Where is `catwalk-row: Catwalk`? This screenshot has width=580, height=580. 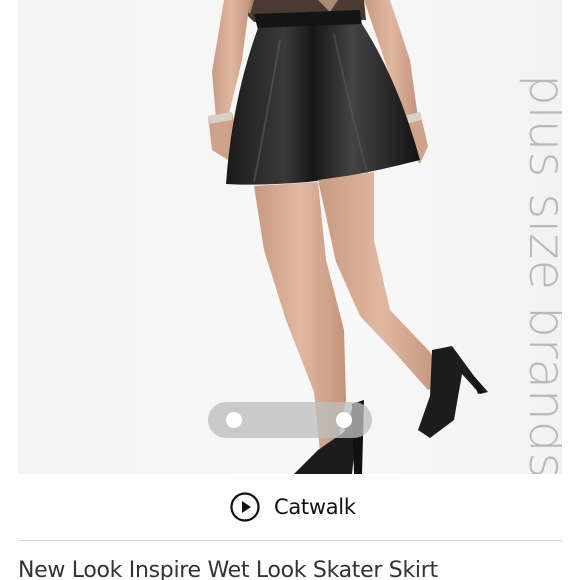
catwalk-row: Catwalk is located at coordinates (290, 507).